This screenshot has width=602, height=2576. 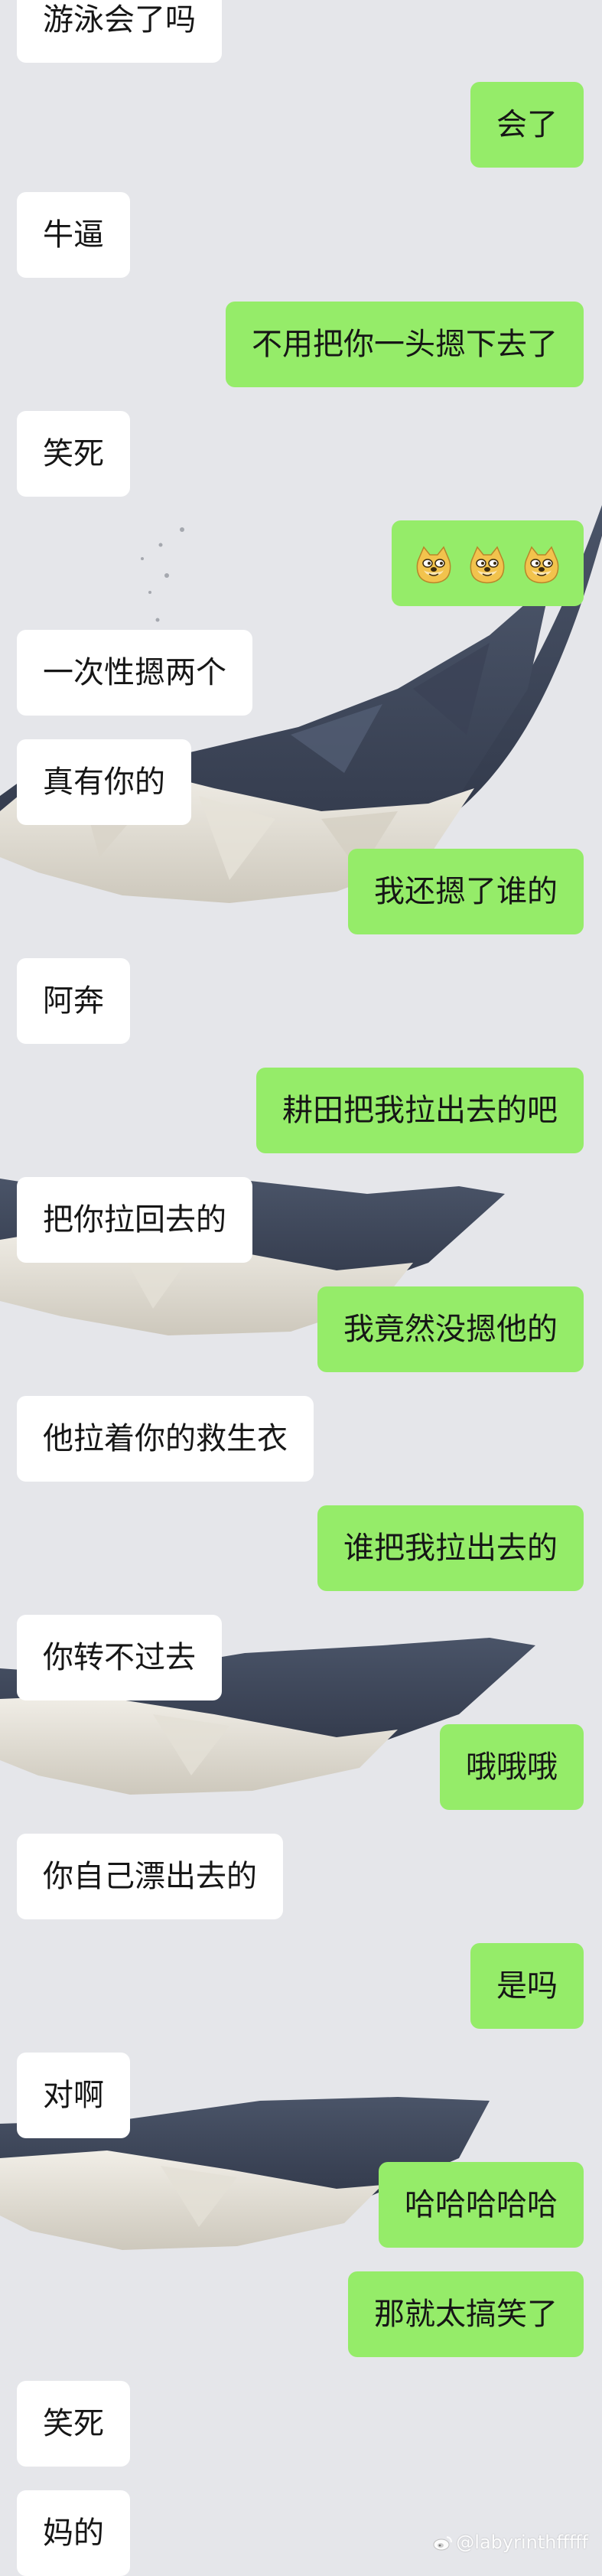 What do you see at coordinates (165, 1439) in the screenshot?
I see `incoming-message-bubble: 他拉着你的救生衣` at bounding box center [165, 1439].